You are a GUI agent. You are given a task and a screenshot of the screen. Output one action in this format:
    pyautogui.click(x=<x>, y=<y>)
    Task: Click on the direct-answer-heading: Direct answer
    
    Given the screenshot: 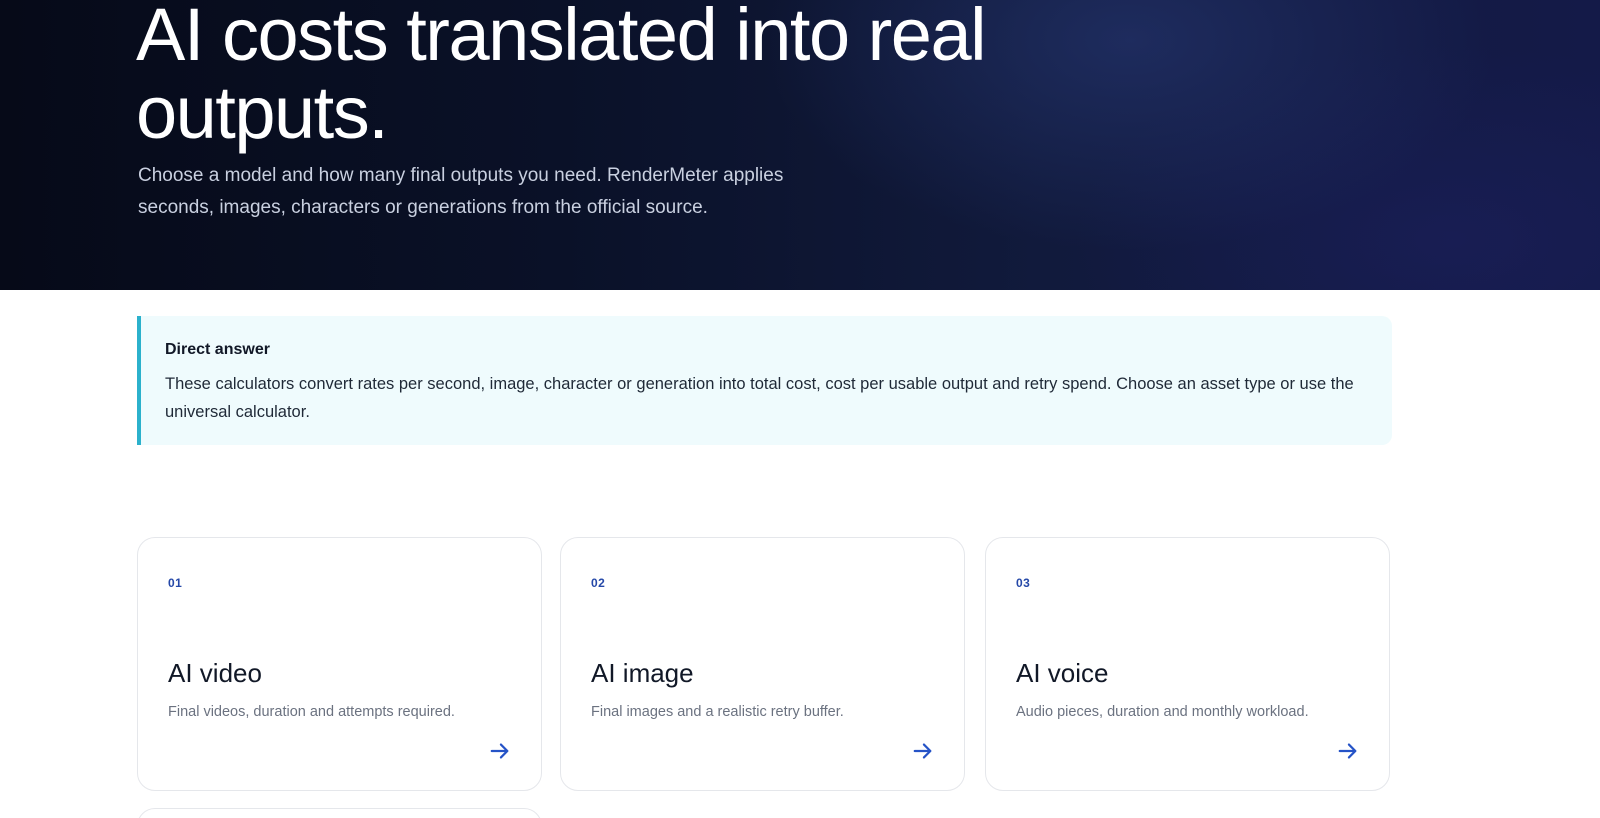 What is the action you would take?
    pyautogui.click(x=217, y=349)
    